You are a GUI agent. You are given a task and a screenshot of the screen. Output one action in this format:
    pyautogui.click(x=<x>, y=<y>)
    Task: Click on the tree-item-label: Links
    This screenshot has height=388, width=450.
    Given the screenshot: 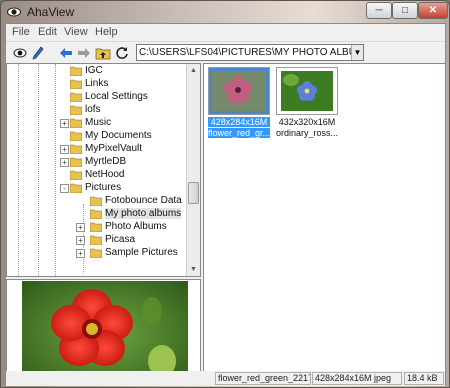 What is the action you would take?
    pyautogui.click(x=97, y=83)
    